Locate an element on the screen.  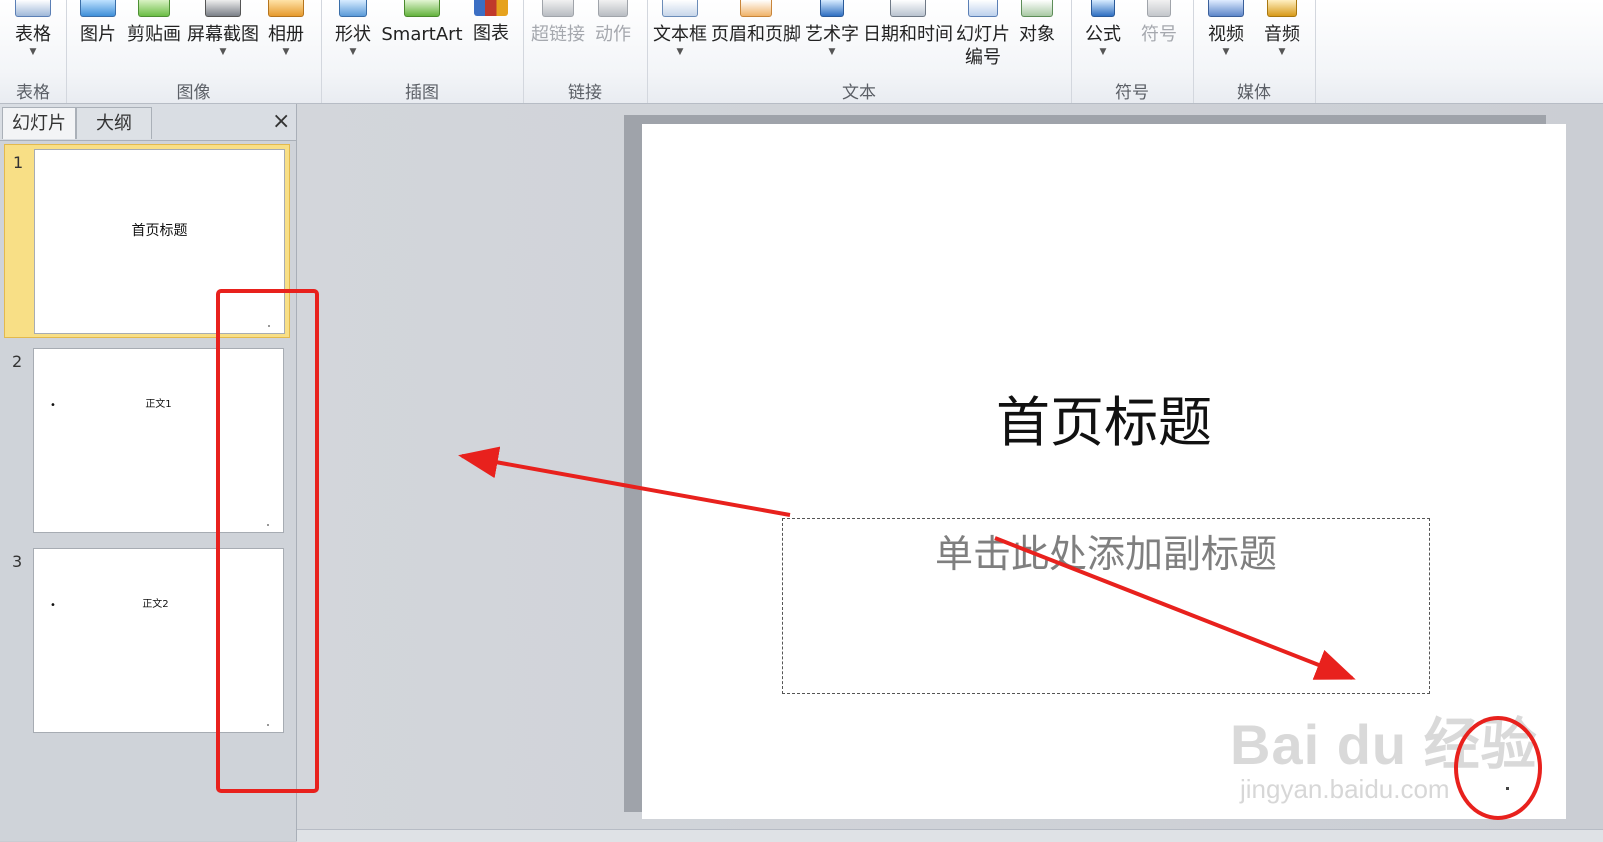
ribbon-group-table: 表格 ▼ 表格 is located at coordinates (33, 51).